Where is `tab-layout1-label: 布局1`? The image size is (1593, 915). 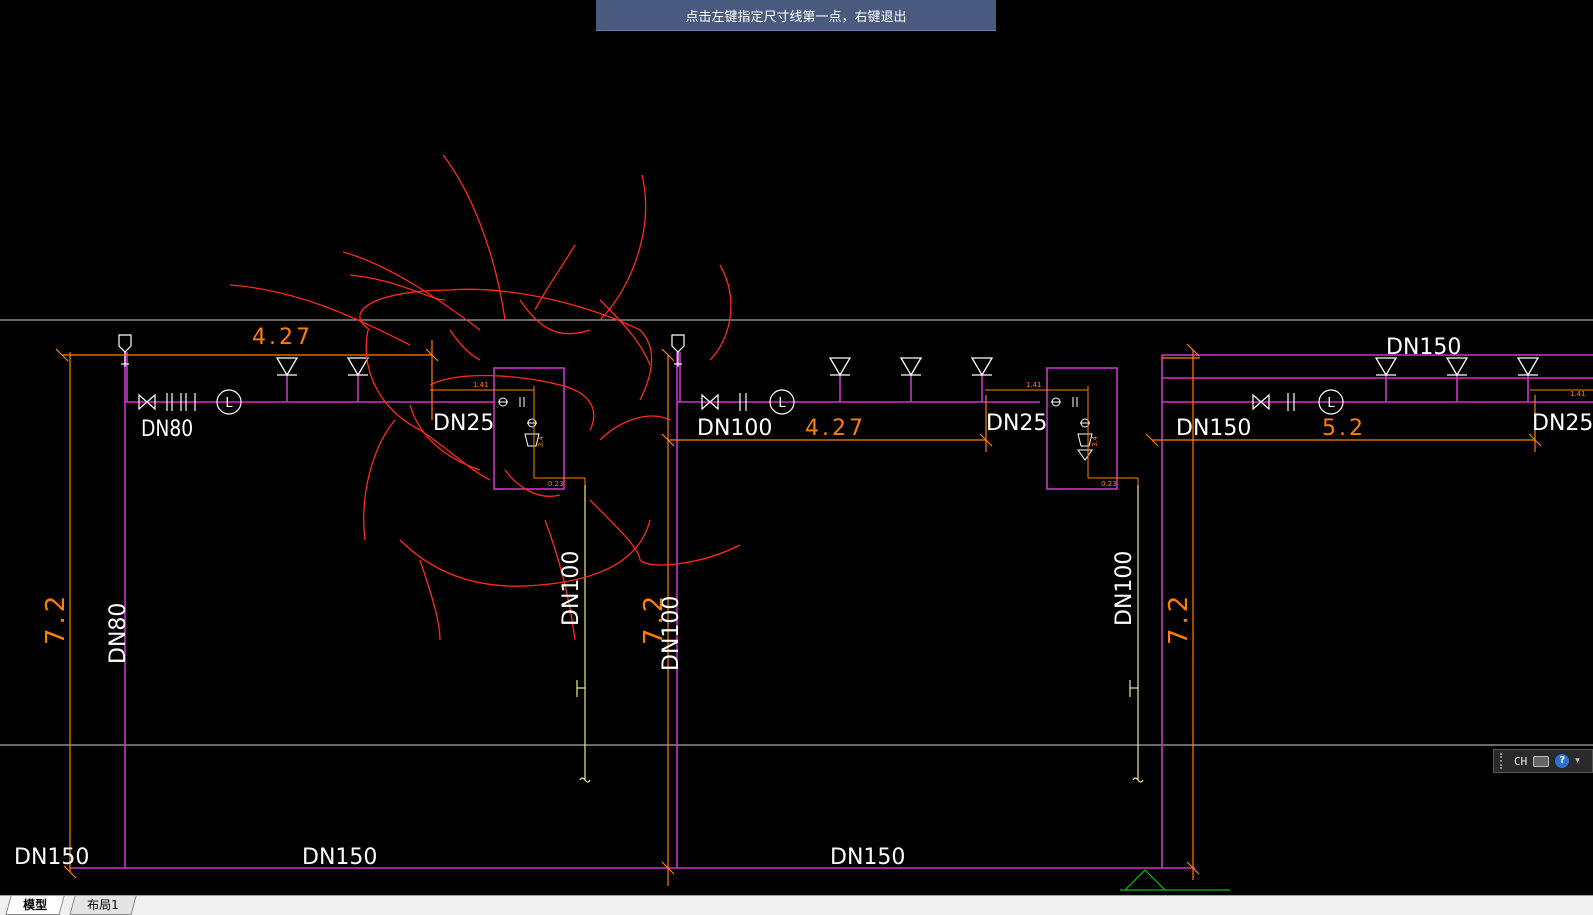
tab-layout1-label: 布局1 is located at coordinates (103, 905).